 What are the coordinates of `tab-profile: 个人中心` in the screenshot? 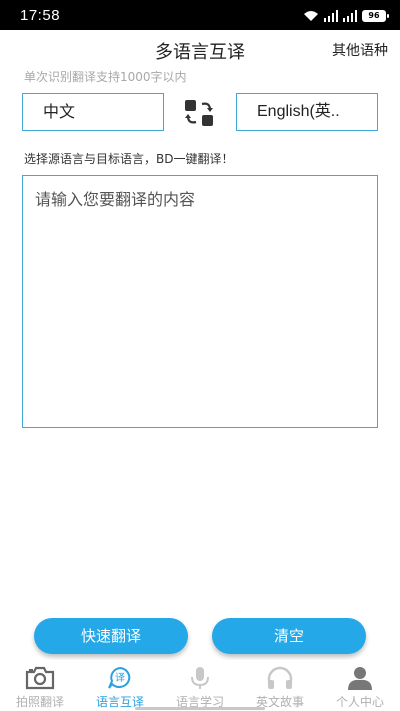 It's located at (360, 685).